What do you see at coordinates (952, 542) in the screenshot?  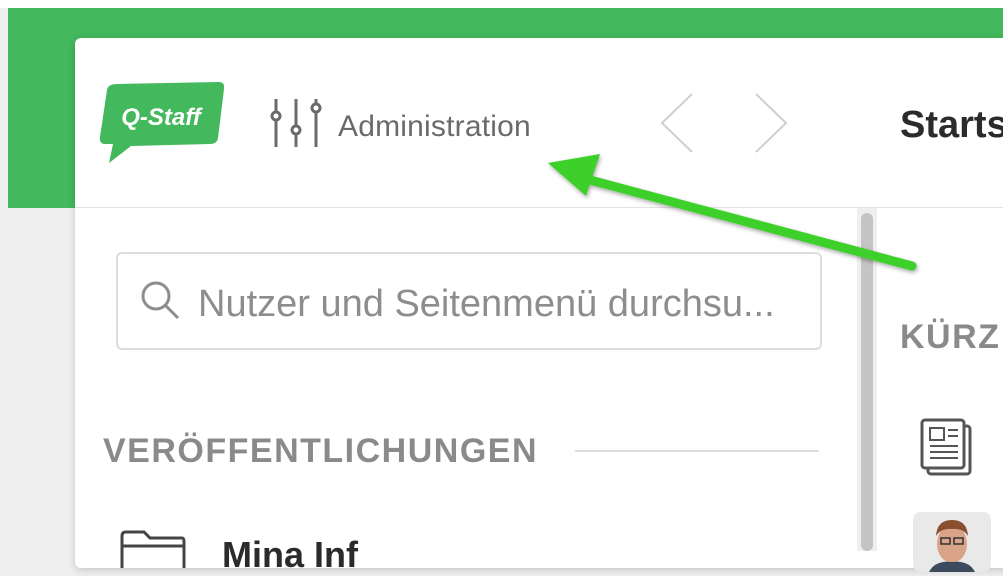 I see `avatar` at bounding box center [952, 542].